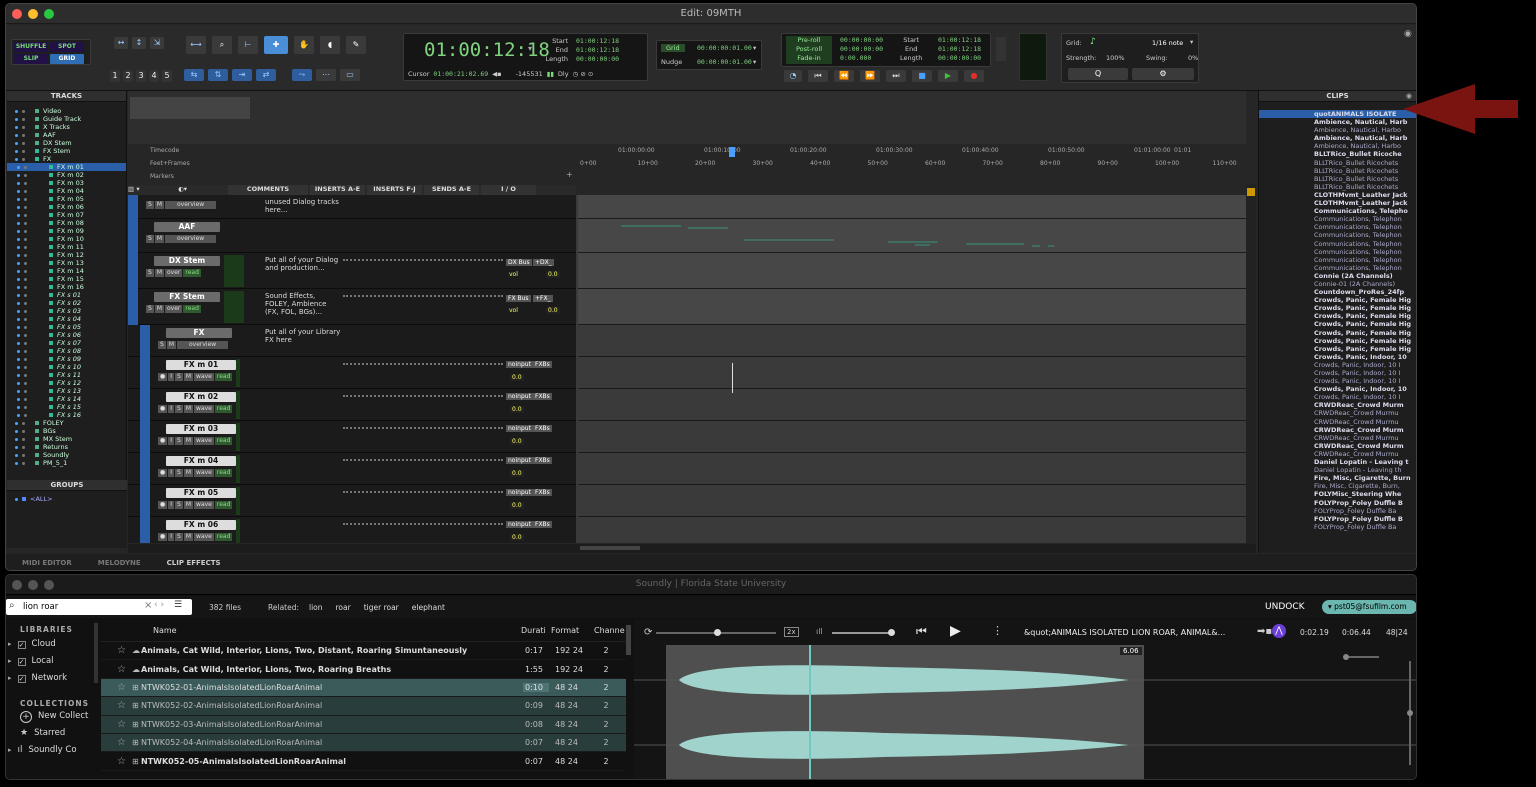 This screenshot has height=787, width=1536. What do you see at coordinates (196, 45) in the screenshot?
I see `trim-tool-icon: ⟷` at bounding box center [196, 45].